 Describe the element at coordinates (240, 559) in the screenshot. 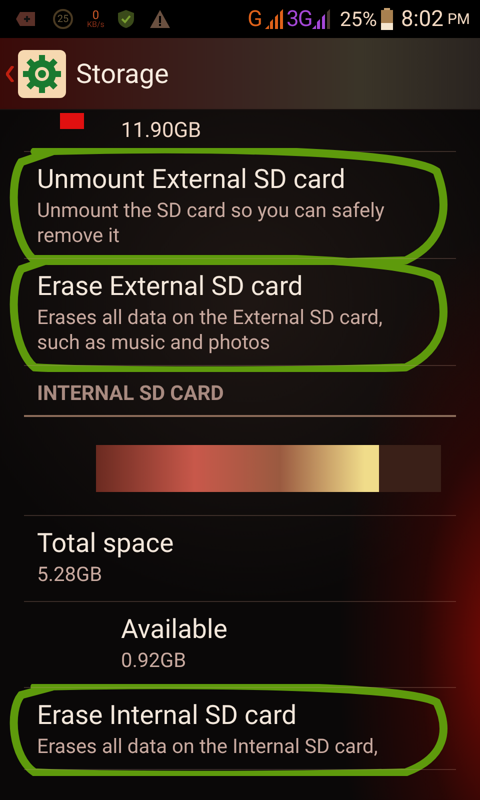

I see `preference-item: Total space 5.28GB` at that location.